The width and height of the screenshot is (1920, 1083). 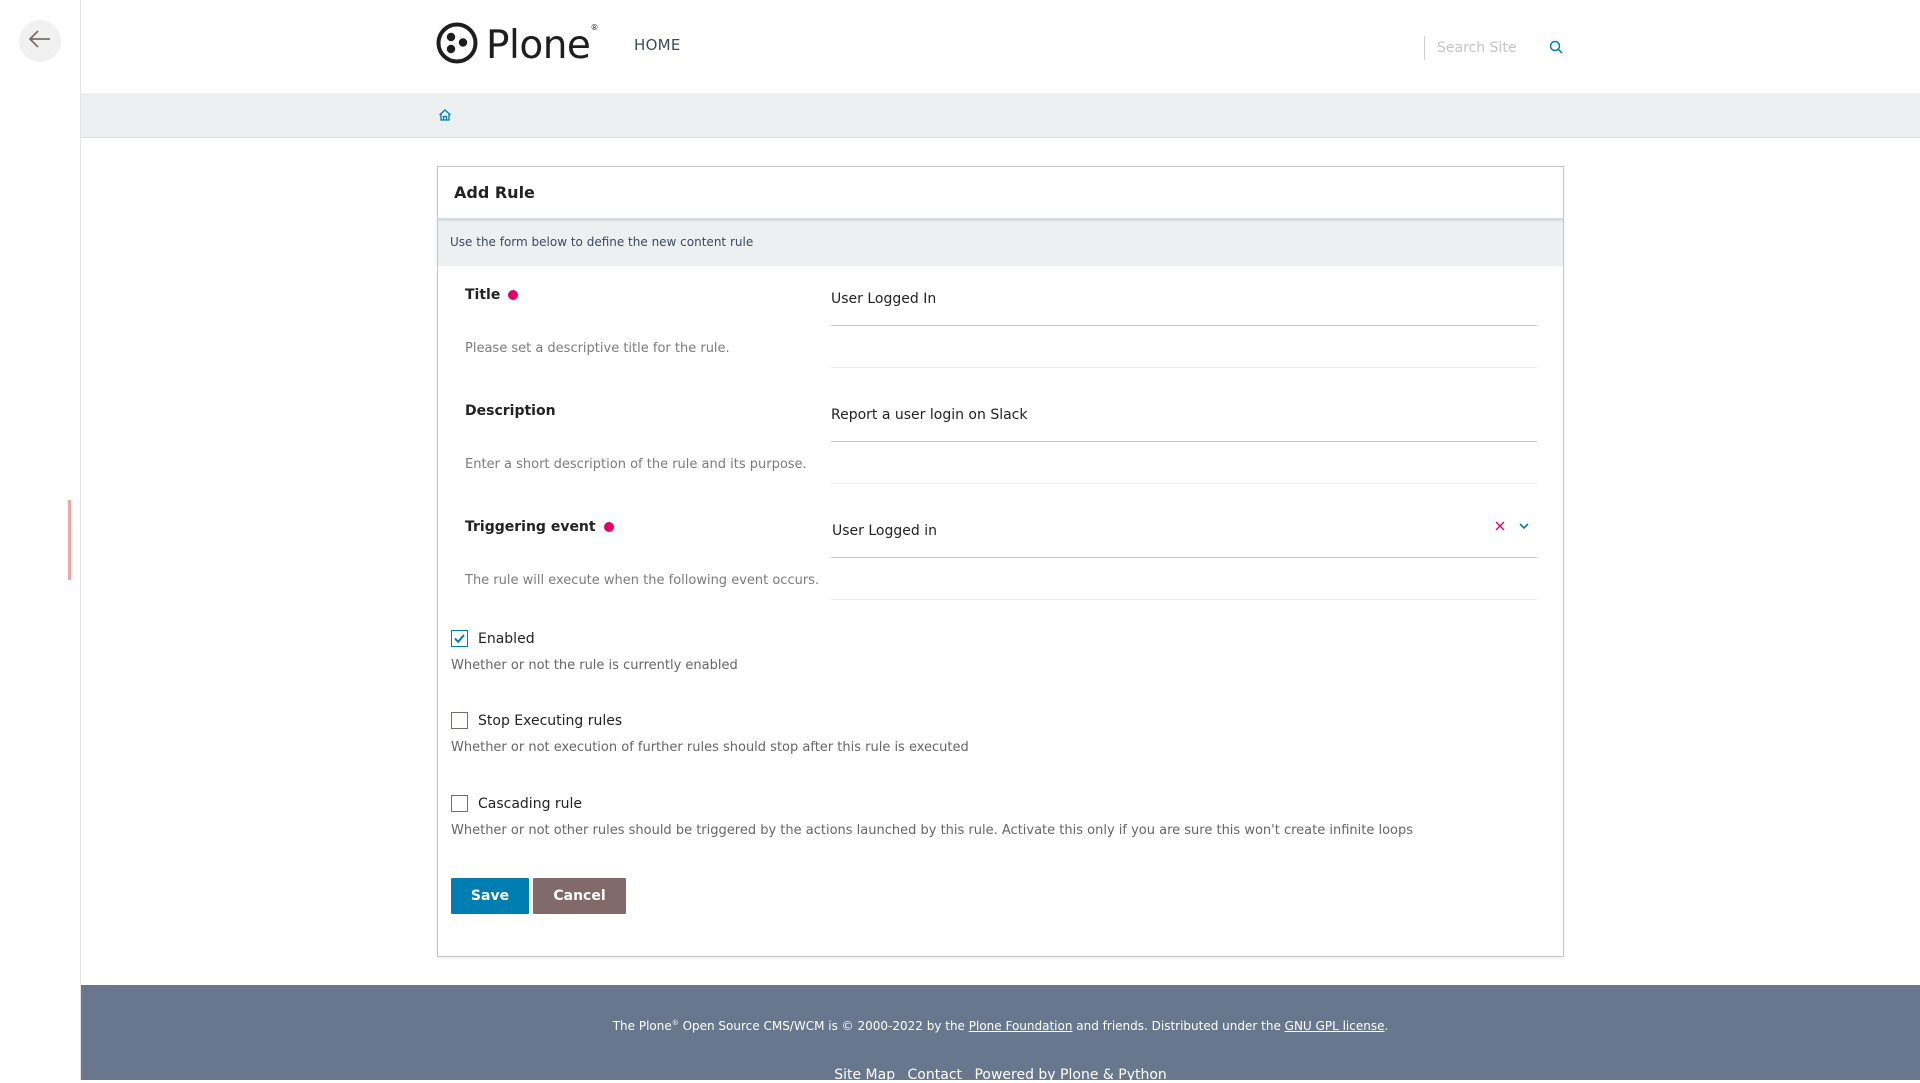 What do you see at coordinates (1000, 194) in the screenshot?
I see `form-header: Add Rule` at bounding box center [1000, 194].